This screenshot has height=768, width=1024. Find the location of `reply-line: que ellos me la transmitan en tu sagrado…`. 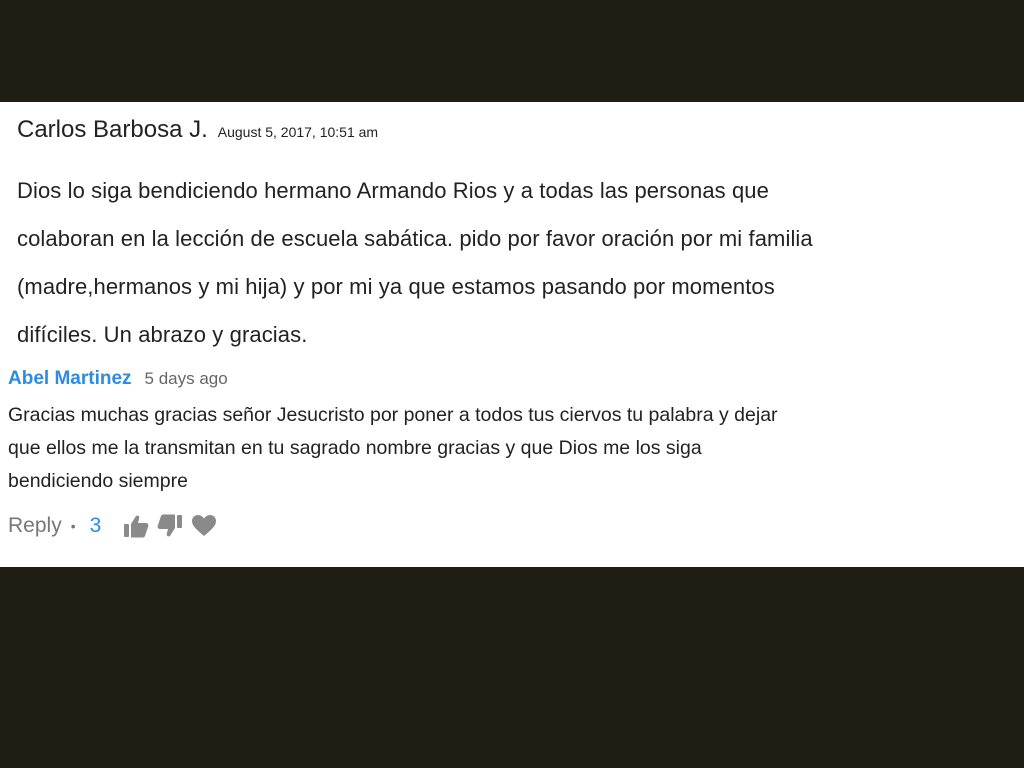

reply-line: que ellos me la transmitan en tu sagrado… is located at coordinates (355, 448).